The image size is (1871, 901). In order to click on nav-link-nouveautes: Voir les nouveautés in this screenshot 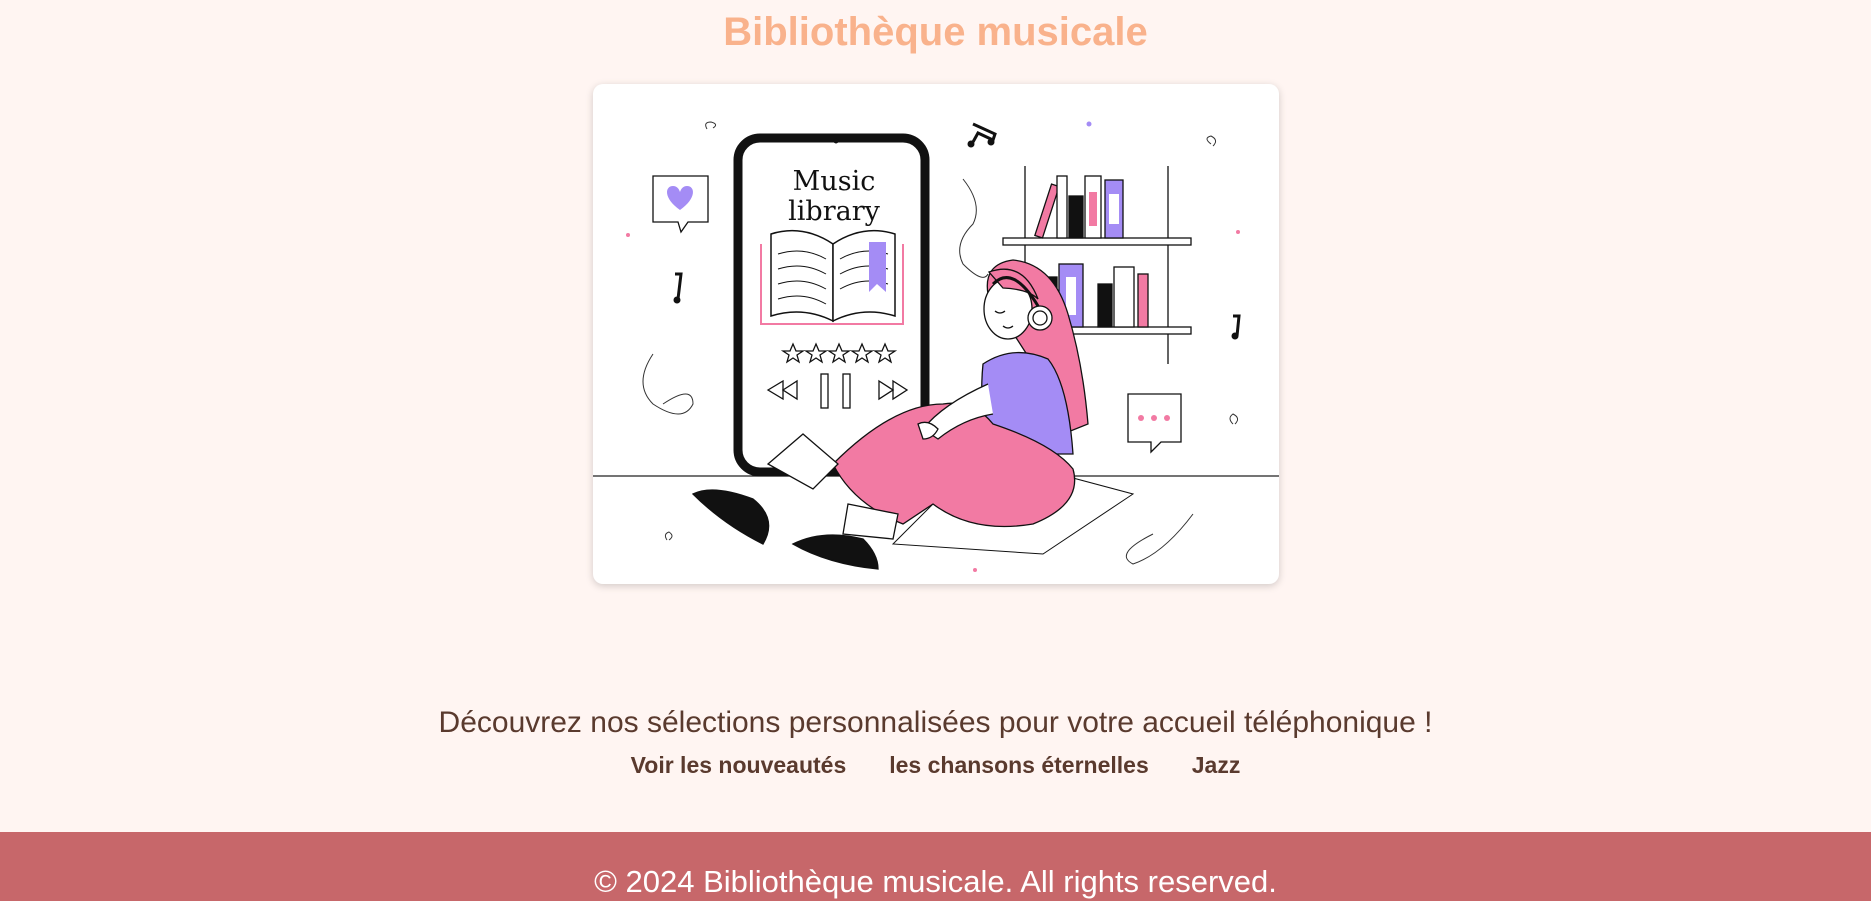, I will do `click(739, 765)`.